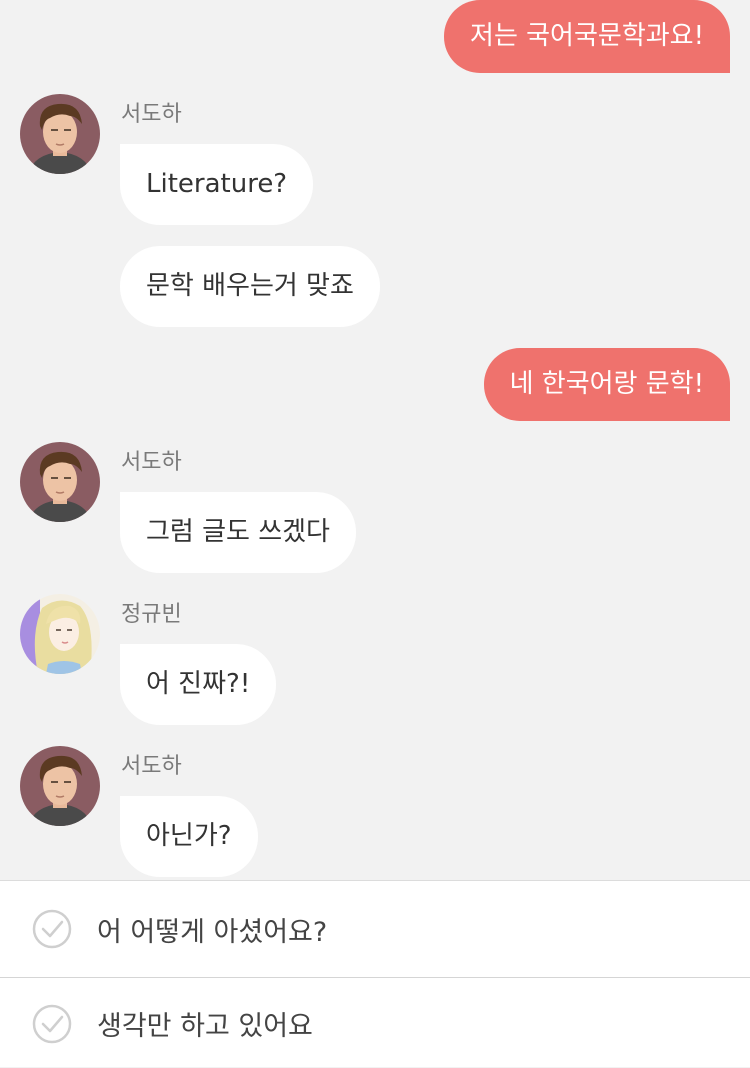 The image size is (750, 1068). What do you see at coordinates (238, 532) in the screenshot?
I see `incoming-message-bubble: 그럼 글도 쓰겠다` at bounding box center [238, 532].